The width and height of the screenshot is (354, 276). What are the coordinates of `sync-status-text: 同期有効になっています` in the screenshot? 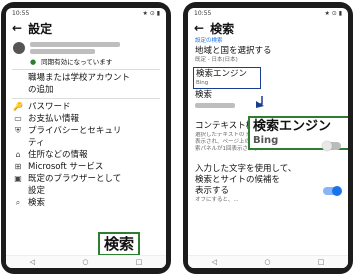 It's located at (77, 62).